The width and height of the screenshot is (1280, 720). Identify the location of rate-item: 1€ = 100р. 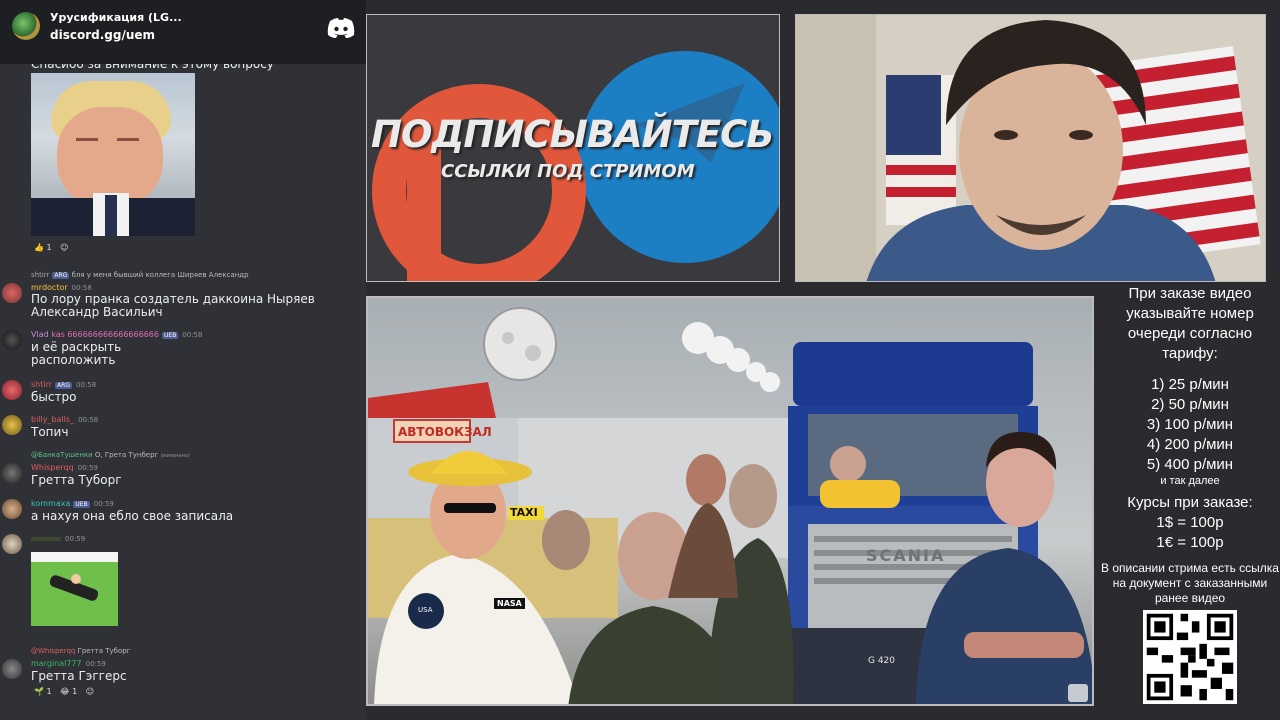
(1190, 542).